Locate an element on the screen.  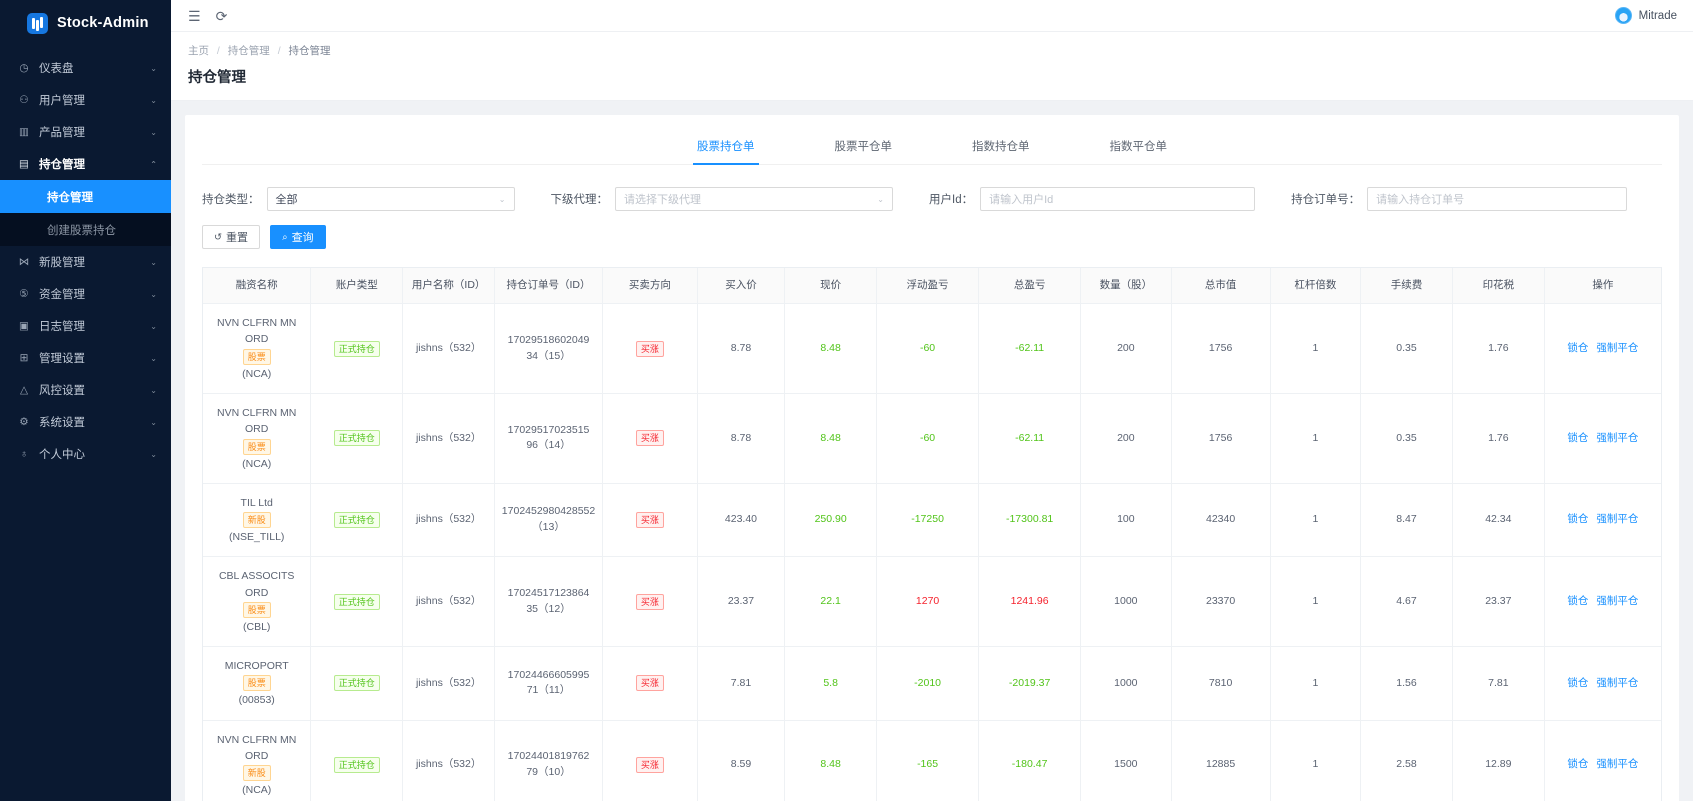
sidebar-item-4: ⋈ 新股管理 ⌄ is located at coordinates (85, 262).